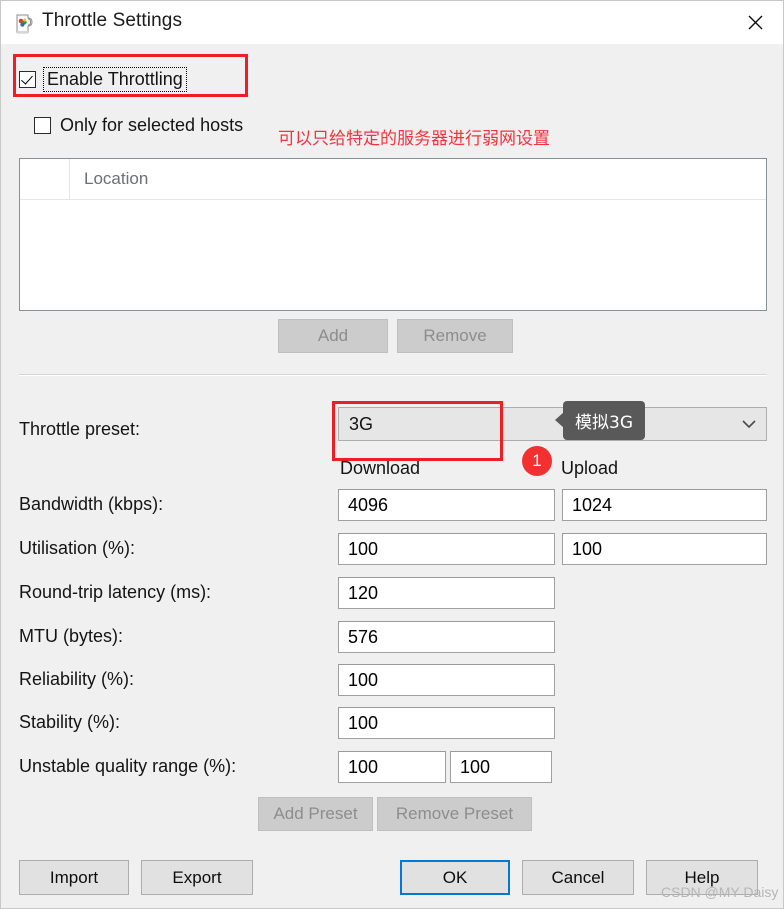 Image resolution: width=784 pixels, height=909 pixels. What do you see at coordinates (77, 548) in the screenshot?
I see `utilisation-label: Utilisation (%):` at bounding box center [77, 548].